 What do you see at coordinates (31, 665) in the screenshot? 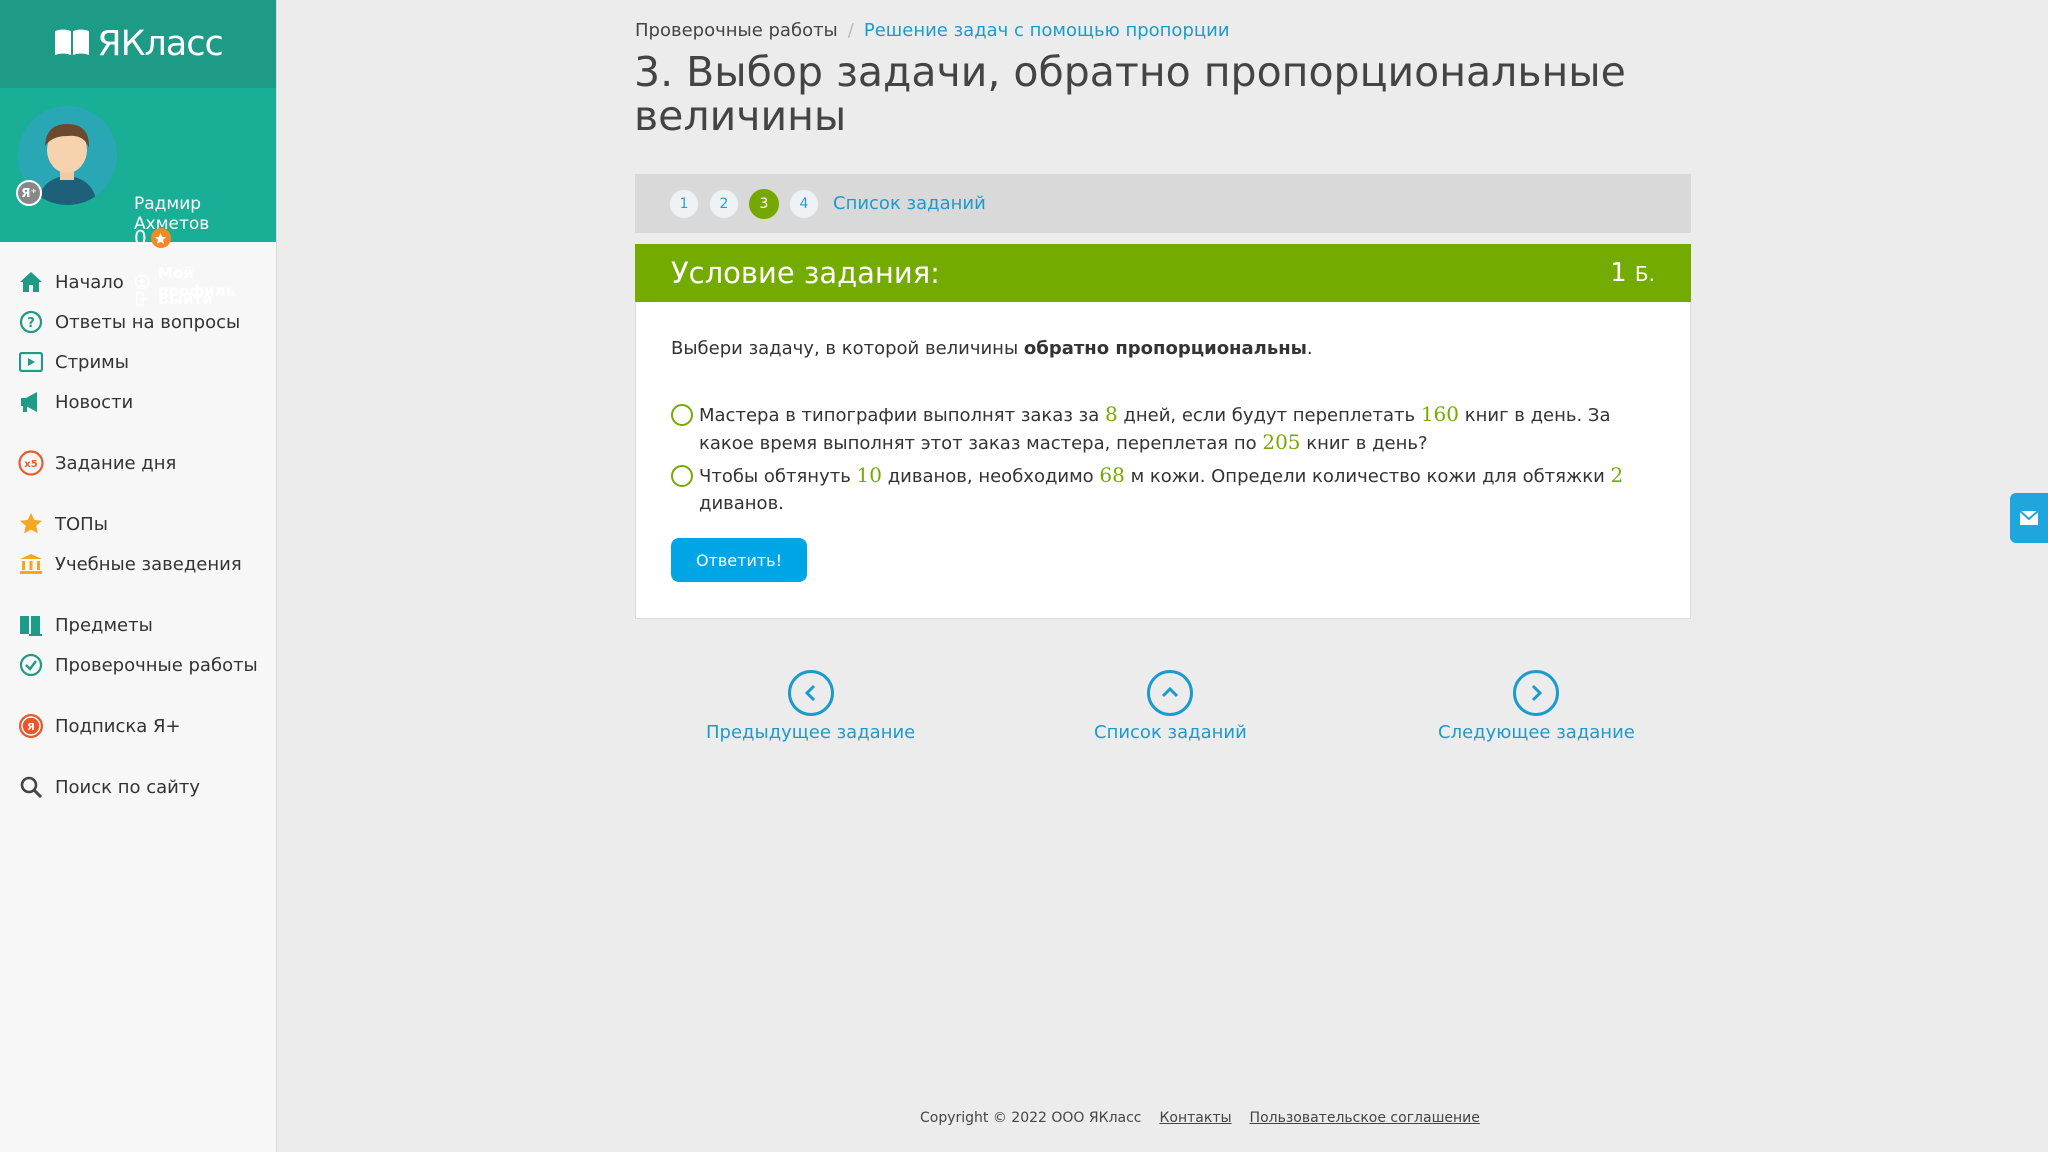
I see `check-circle-icon` at bounding box center [31, 665].